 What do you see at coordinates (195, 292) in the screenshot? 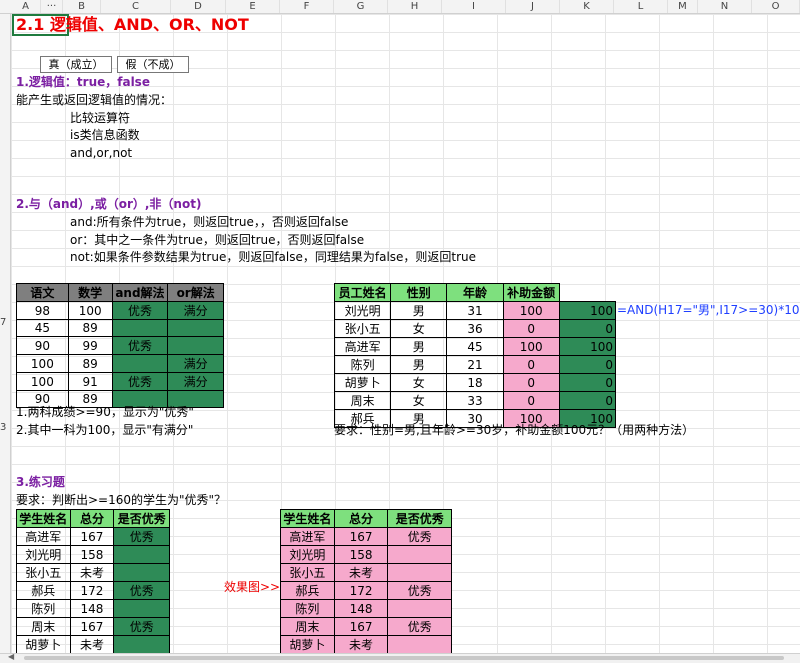
I see `table-header: or解法` at bounding box center [195, 292].